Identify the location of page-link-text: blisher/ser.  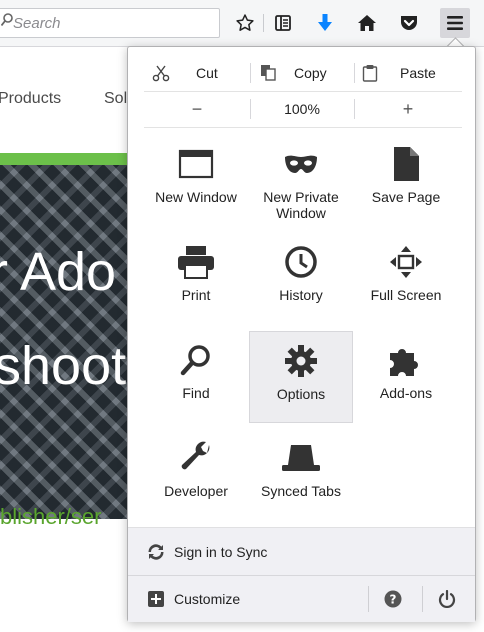
(50, 517).